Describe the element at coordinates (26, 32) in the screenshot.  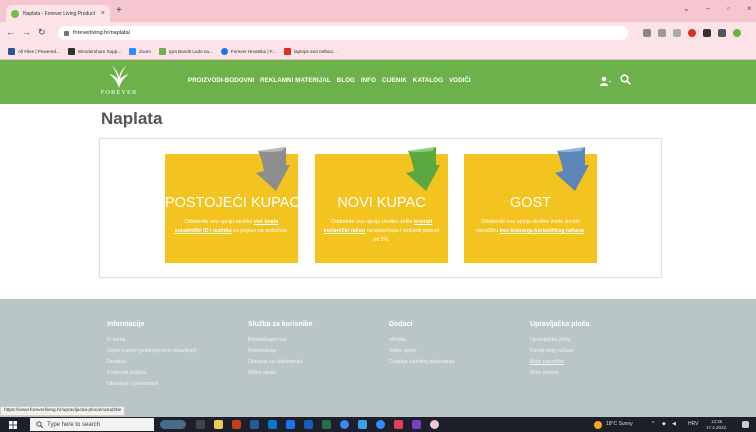
I see `forward-arrow-icon: →` at that location.